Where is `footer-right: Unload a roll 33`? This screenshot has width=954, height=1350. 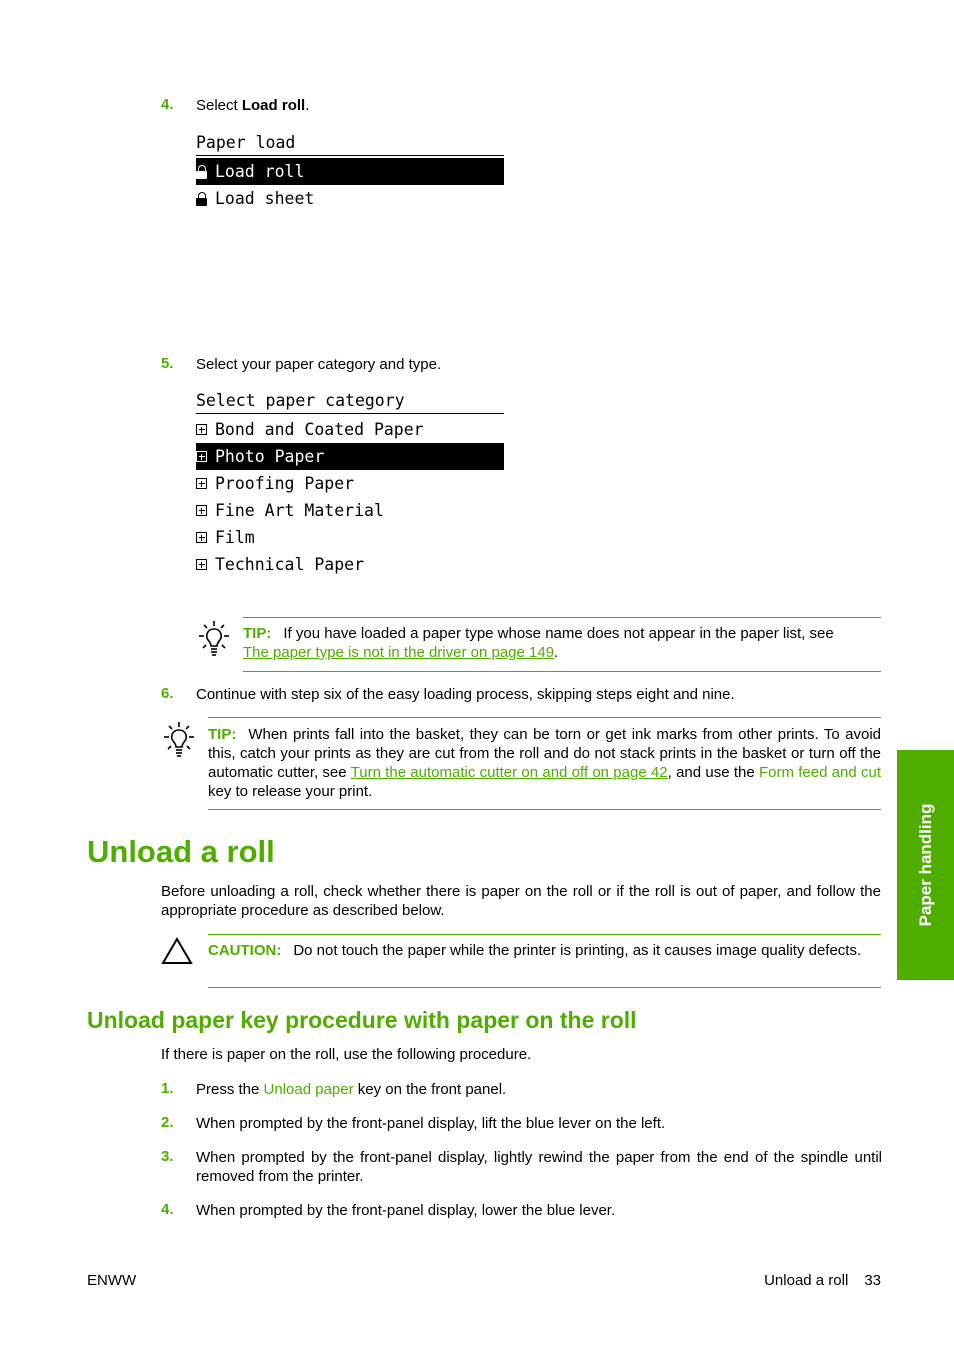 footer-right: Unload a roll 33 is located at coordinates (822, 1280).